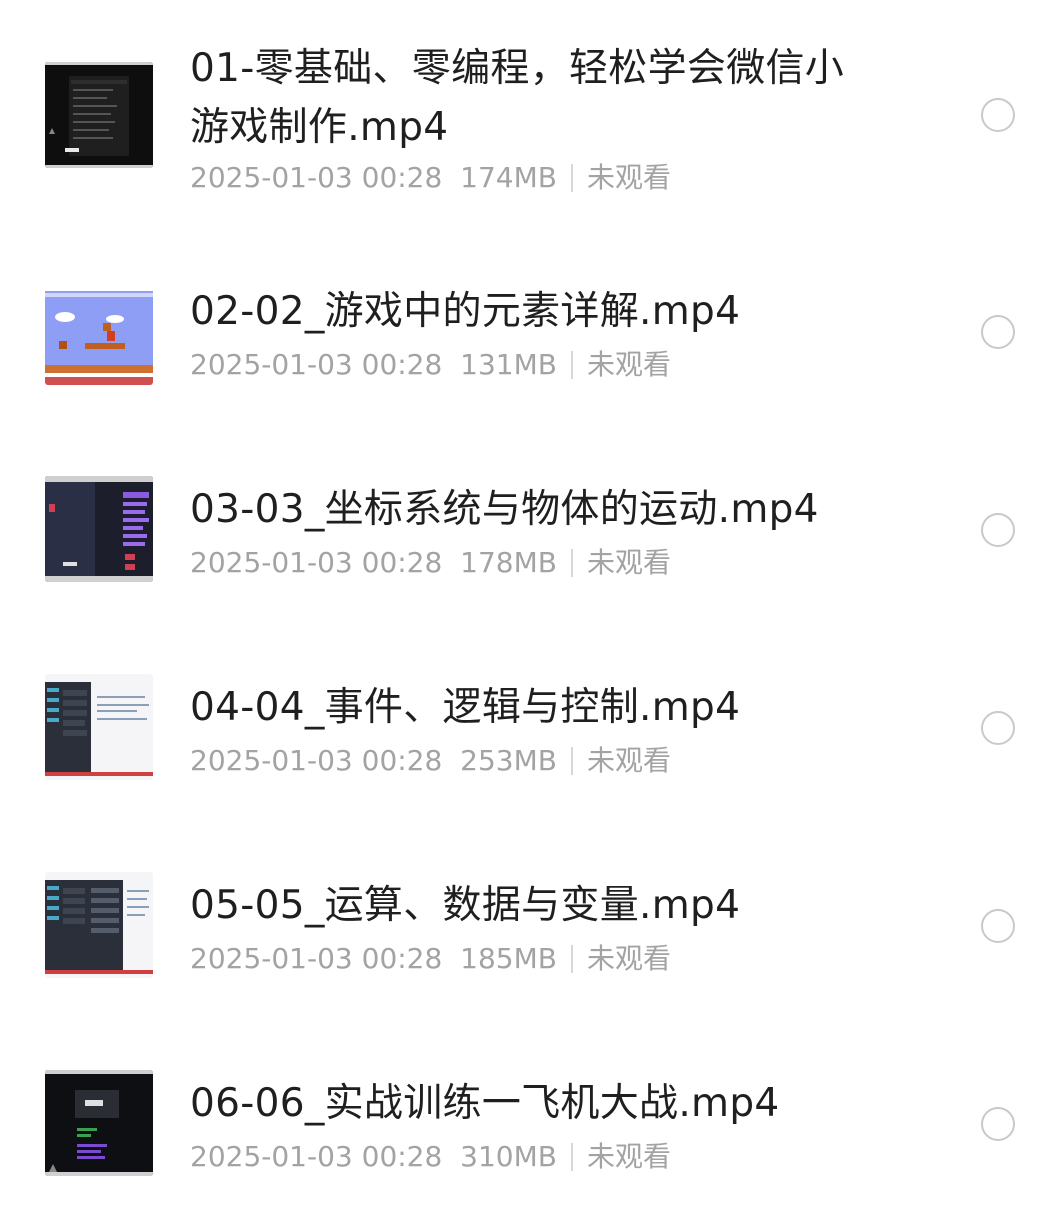  I want to click on file-meta: 2025-01-03 00:28 310MB 未观看, so click(430, 1157).